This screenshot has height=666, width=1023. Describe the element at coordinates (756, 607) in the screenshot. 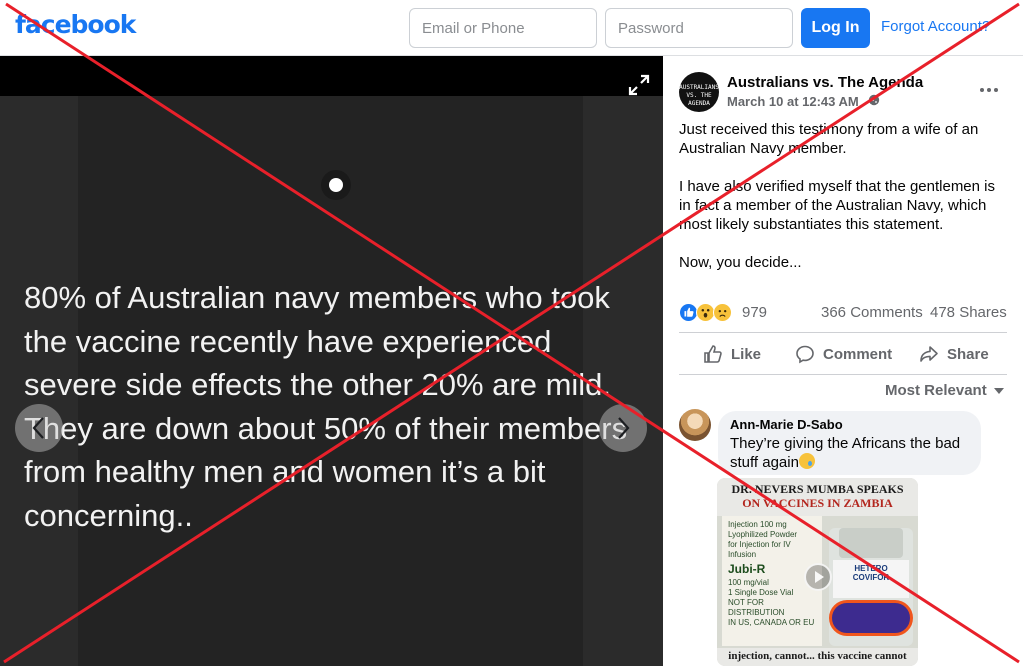

I see `vial-text: NOT FOR DISTRIBUTION` at that location.